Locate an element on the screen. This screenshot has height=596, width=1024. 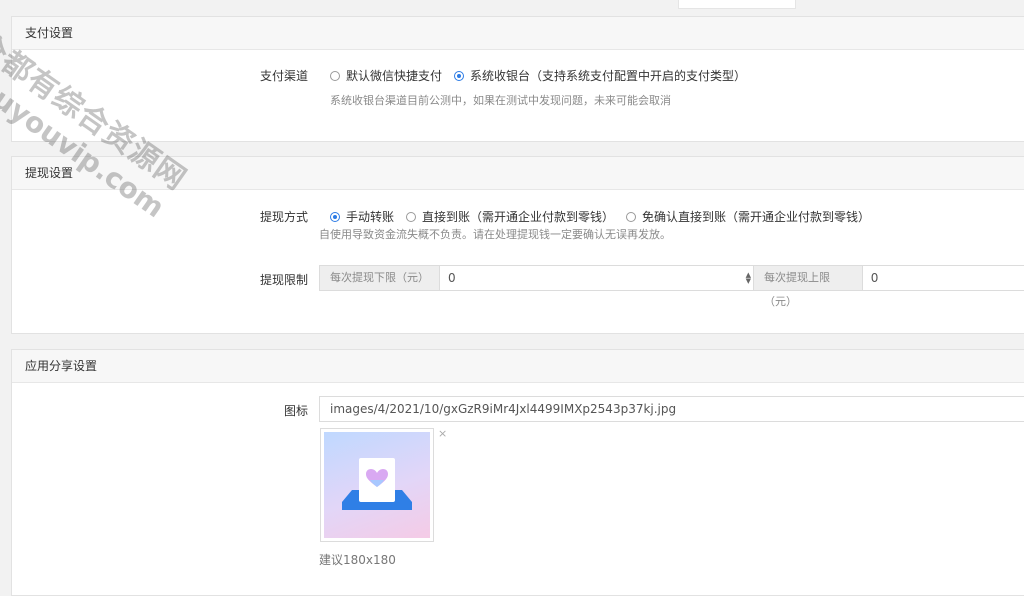
withdraw-min-group: 每次提现下限（元） 0 ▲ ▼ is located at coordinates (538, 278).